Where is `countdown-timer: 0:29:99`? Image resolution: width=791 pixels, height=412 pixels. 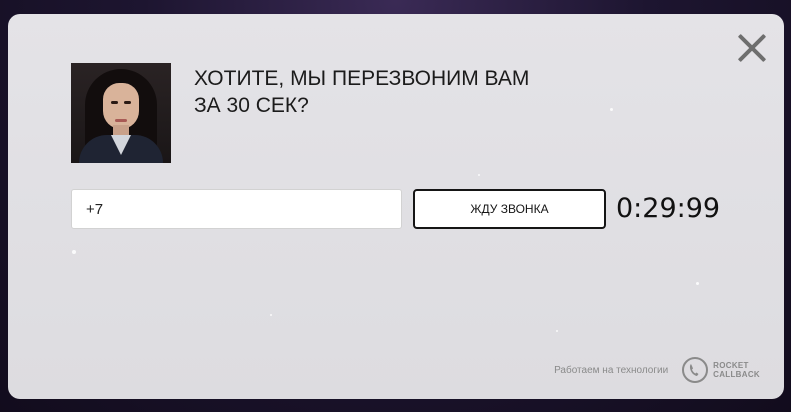
countdown-timer: 0:29:99 is located at coordinates (668, 208).